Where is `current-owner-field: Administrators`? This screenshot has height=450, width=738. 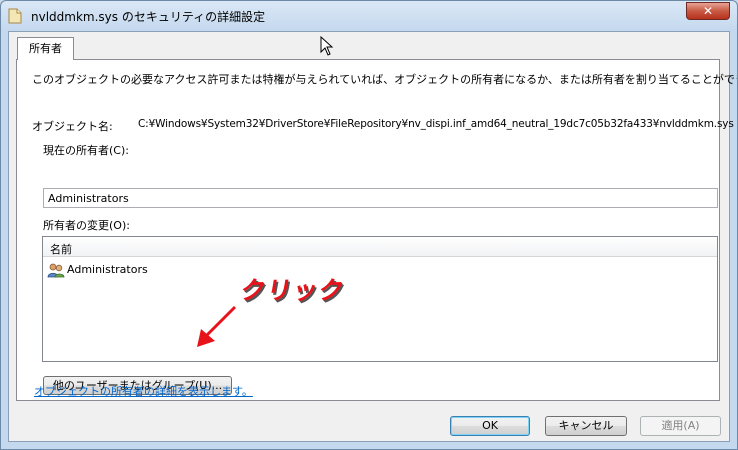 current-owner-field: Administrators is located at coordinates (380, 198).